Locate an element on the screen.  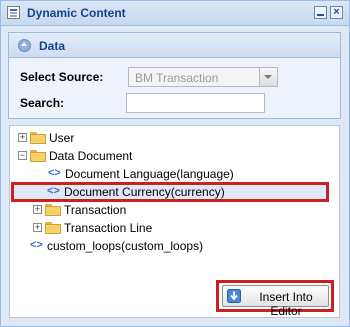
select-source-label: Select Source: is located at coordinates (62, 77).